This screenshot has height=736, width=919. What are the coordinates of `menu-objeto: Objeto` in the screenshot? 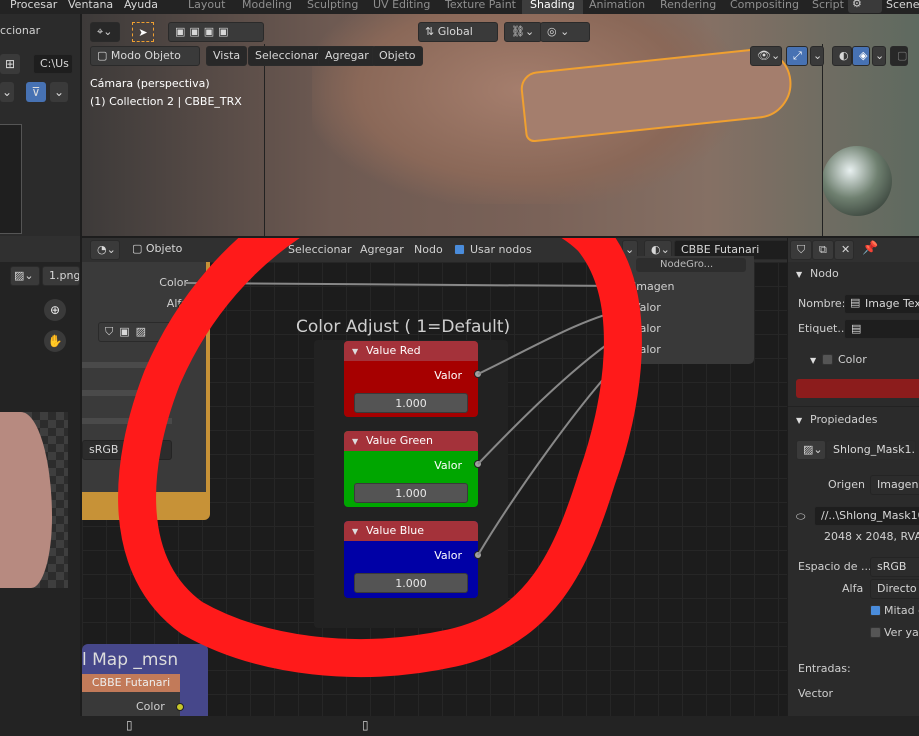 It's located at (397, 56).